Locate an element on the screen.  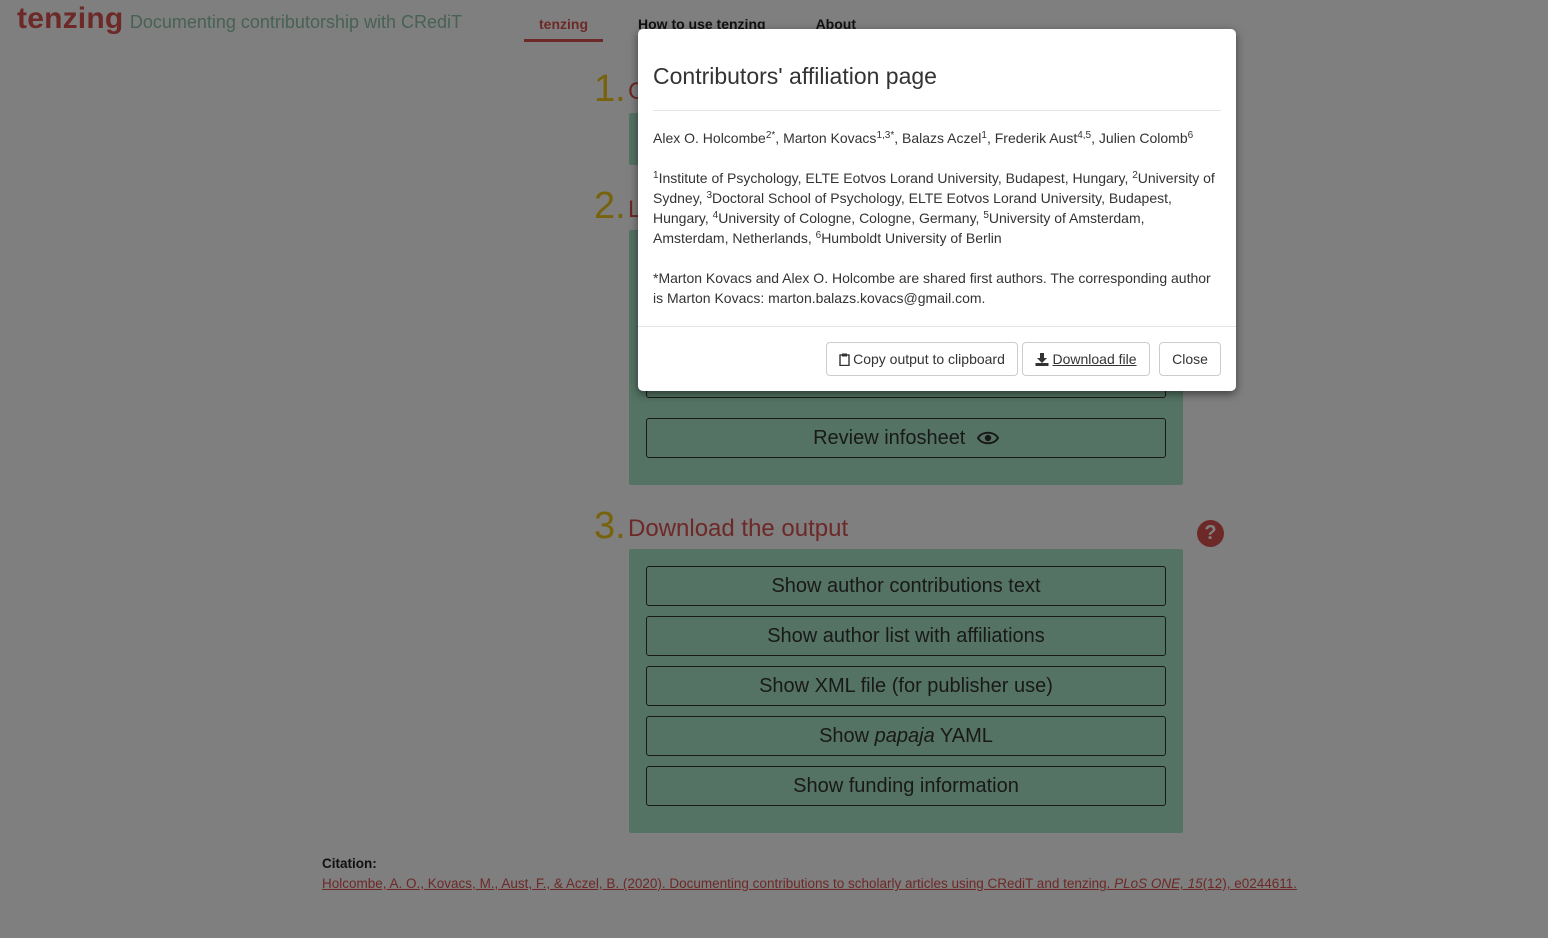
download-icon is located at coordinates (1042, 361).